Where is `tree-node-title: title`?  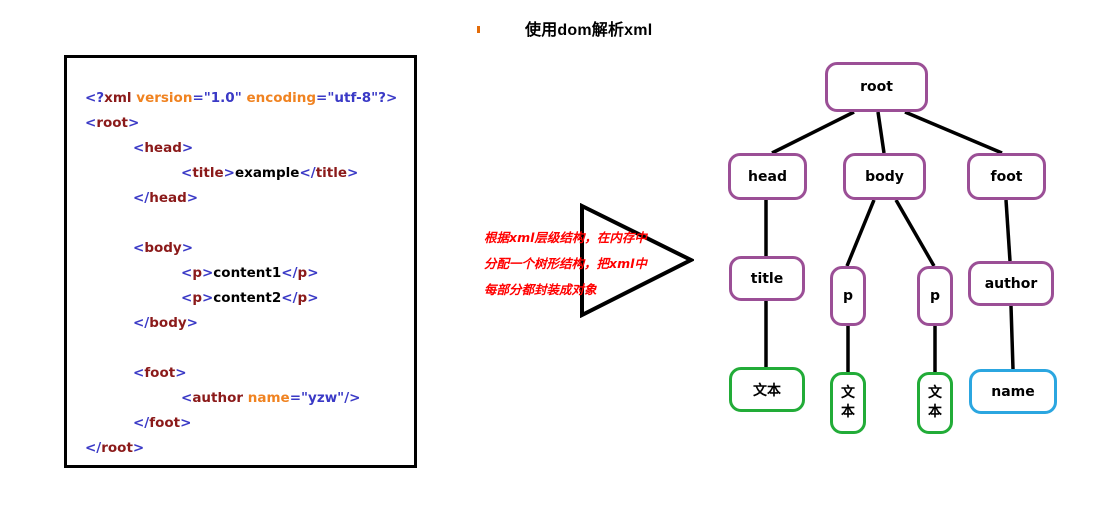 tree-node-title: title is located at coordinates (767, 278).